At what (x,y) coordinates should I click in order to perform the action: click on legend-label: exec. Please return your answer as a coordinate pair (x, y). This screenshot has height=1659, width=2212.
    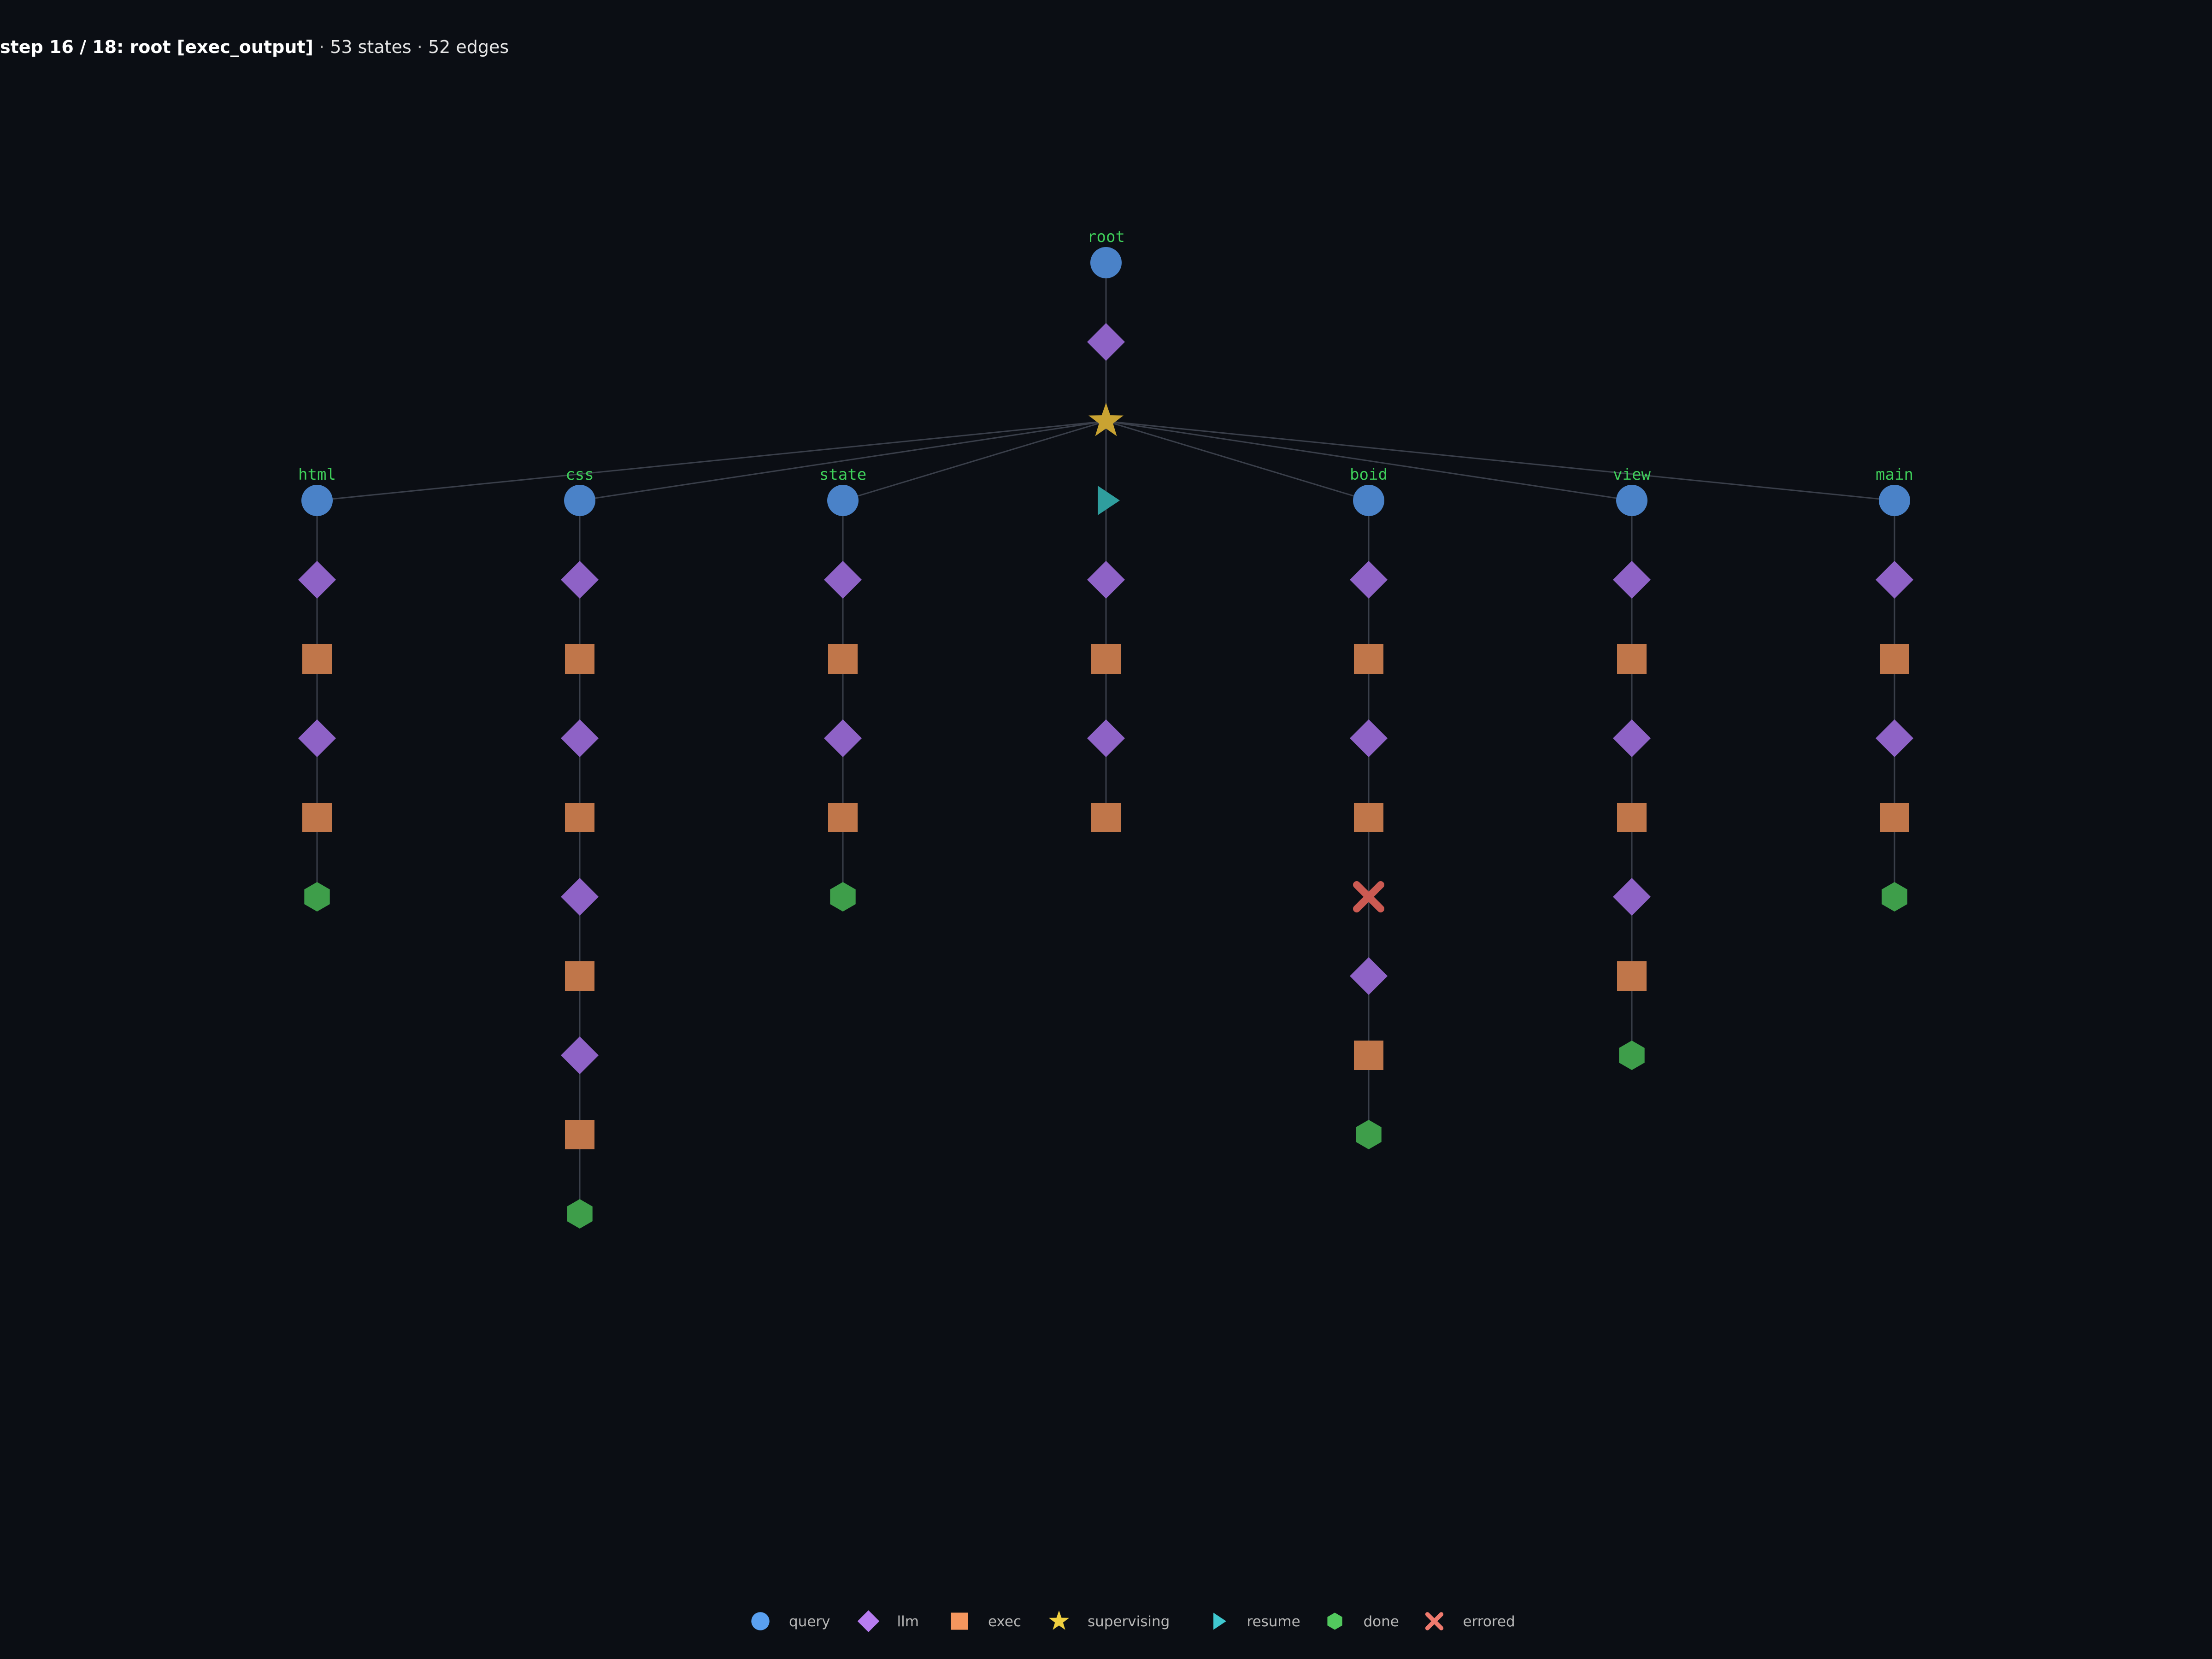
    Looking at the image, I should click on (1004, 1621).